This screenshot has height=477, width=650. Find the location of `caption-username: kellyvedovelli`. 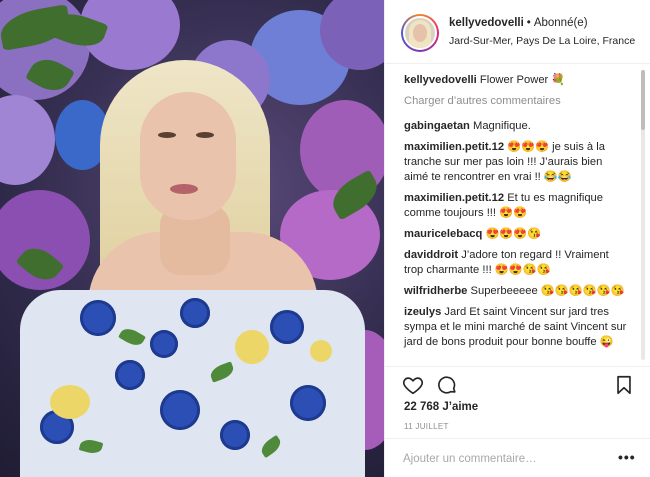

caption-username: kellyvedovelli is located at coordinates (440, 80).